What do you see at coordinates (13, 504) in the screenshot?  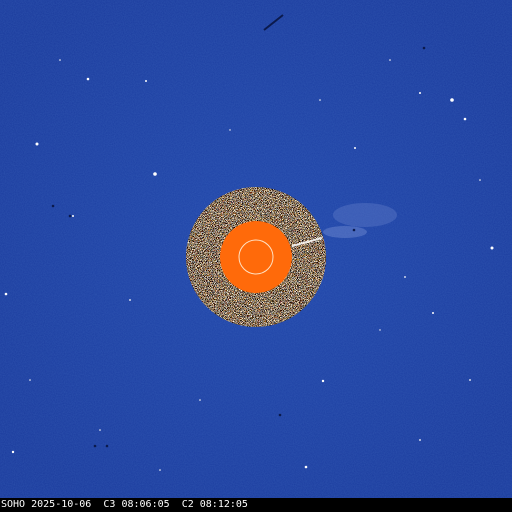 I see `observatory-label: SOHO` at bounding box center [13, 504].